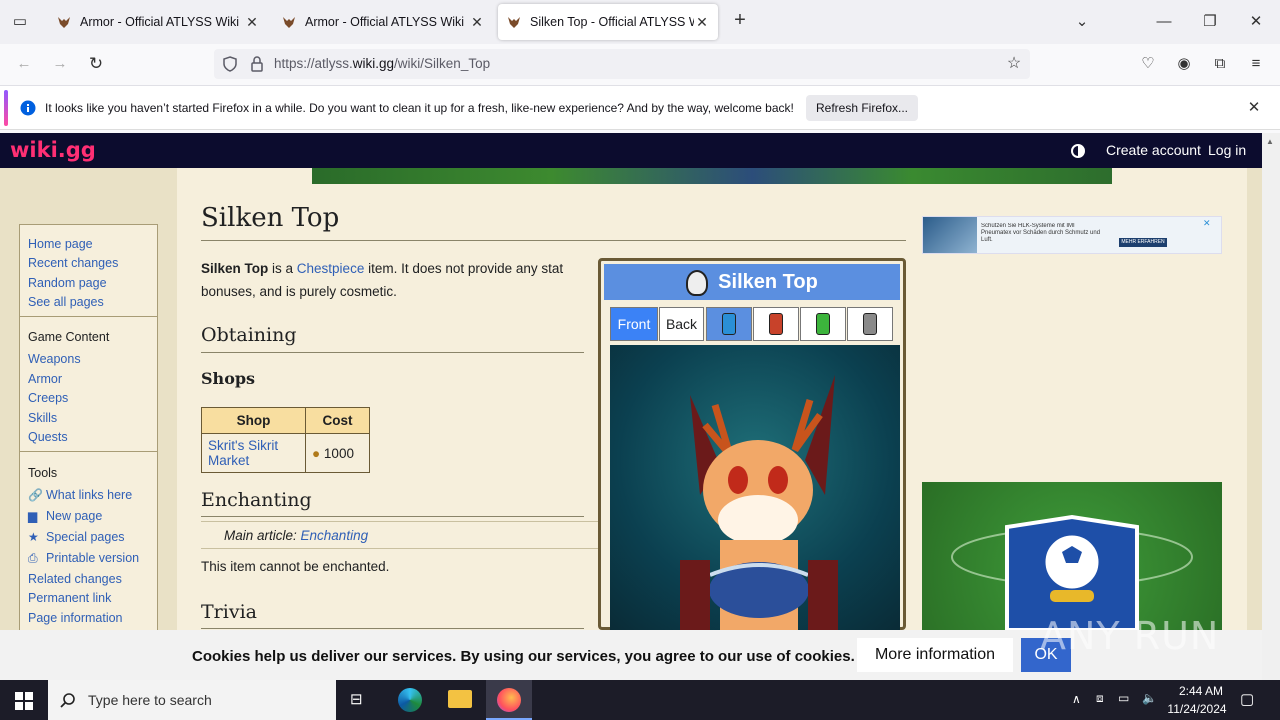  What do you see at coordinates (1123, 698) in the screenshot?
I see `network-icon: ▭` at bounding box center [1123, 698].